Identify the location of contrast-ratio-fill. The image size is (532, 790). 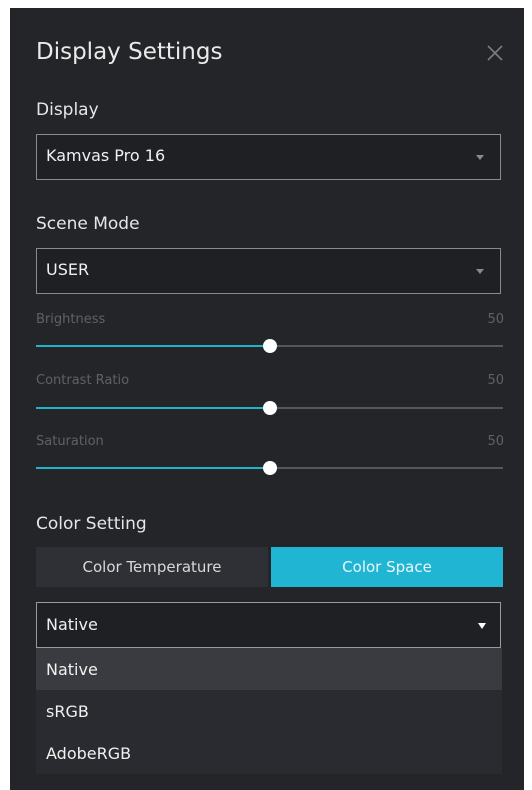
(153, 408).